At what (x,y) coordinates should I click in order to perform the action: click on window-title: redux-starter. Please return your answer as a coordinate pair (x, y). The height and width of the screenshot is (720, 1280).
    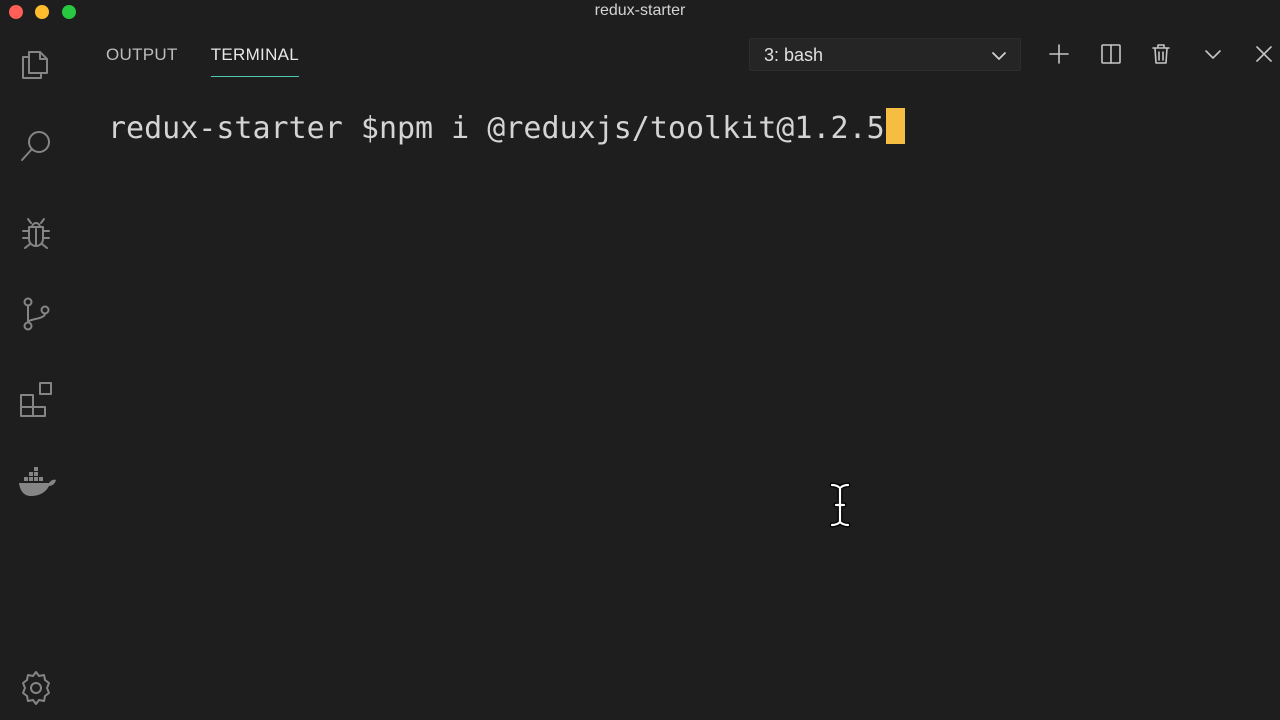
    Looking at the image, I should click on (640, 10).